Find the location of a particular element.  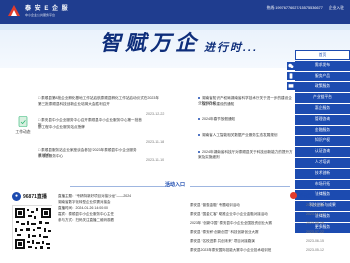

nav-item-demand: 需求发布 is located at coordinates (322, 65).